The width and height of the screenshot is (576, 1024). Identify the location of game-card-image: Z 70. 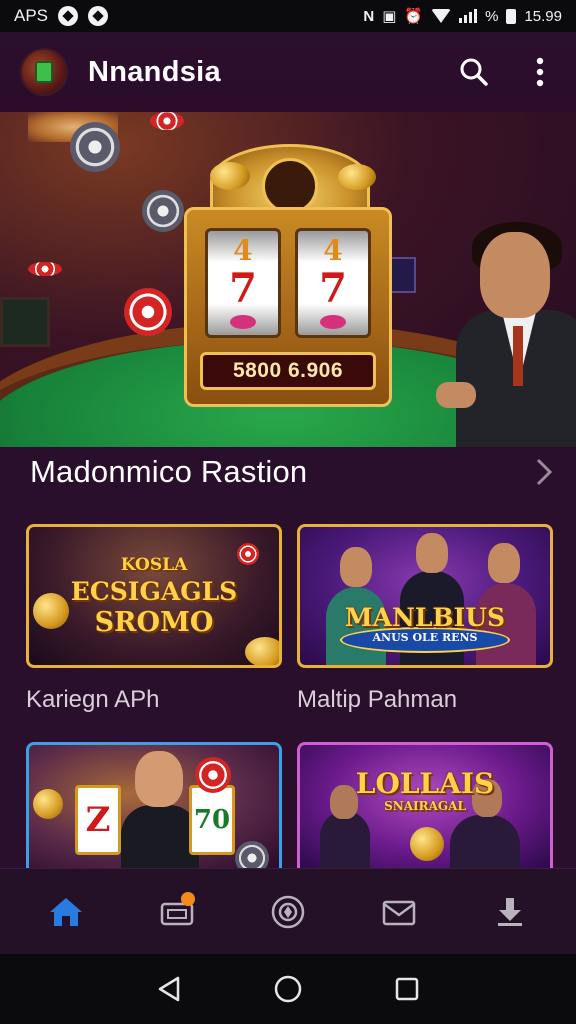
(154, 805).